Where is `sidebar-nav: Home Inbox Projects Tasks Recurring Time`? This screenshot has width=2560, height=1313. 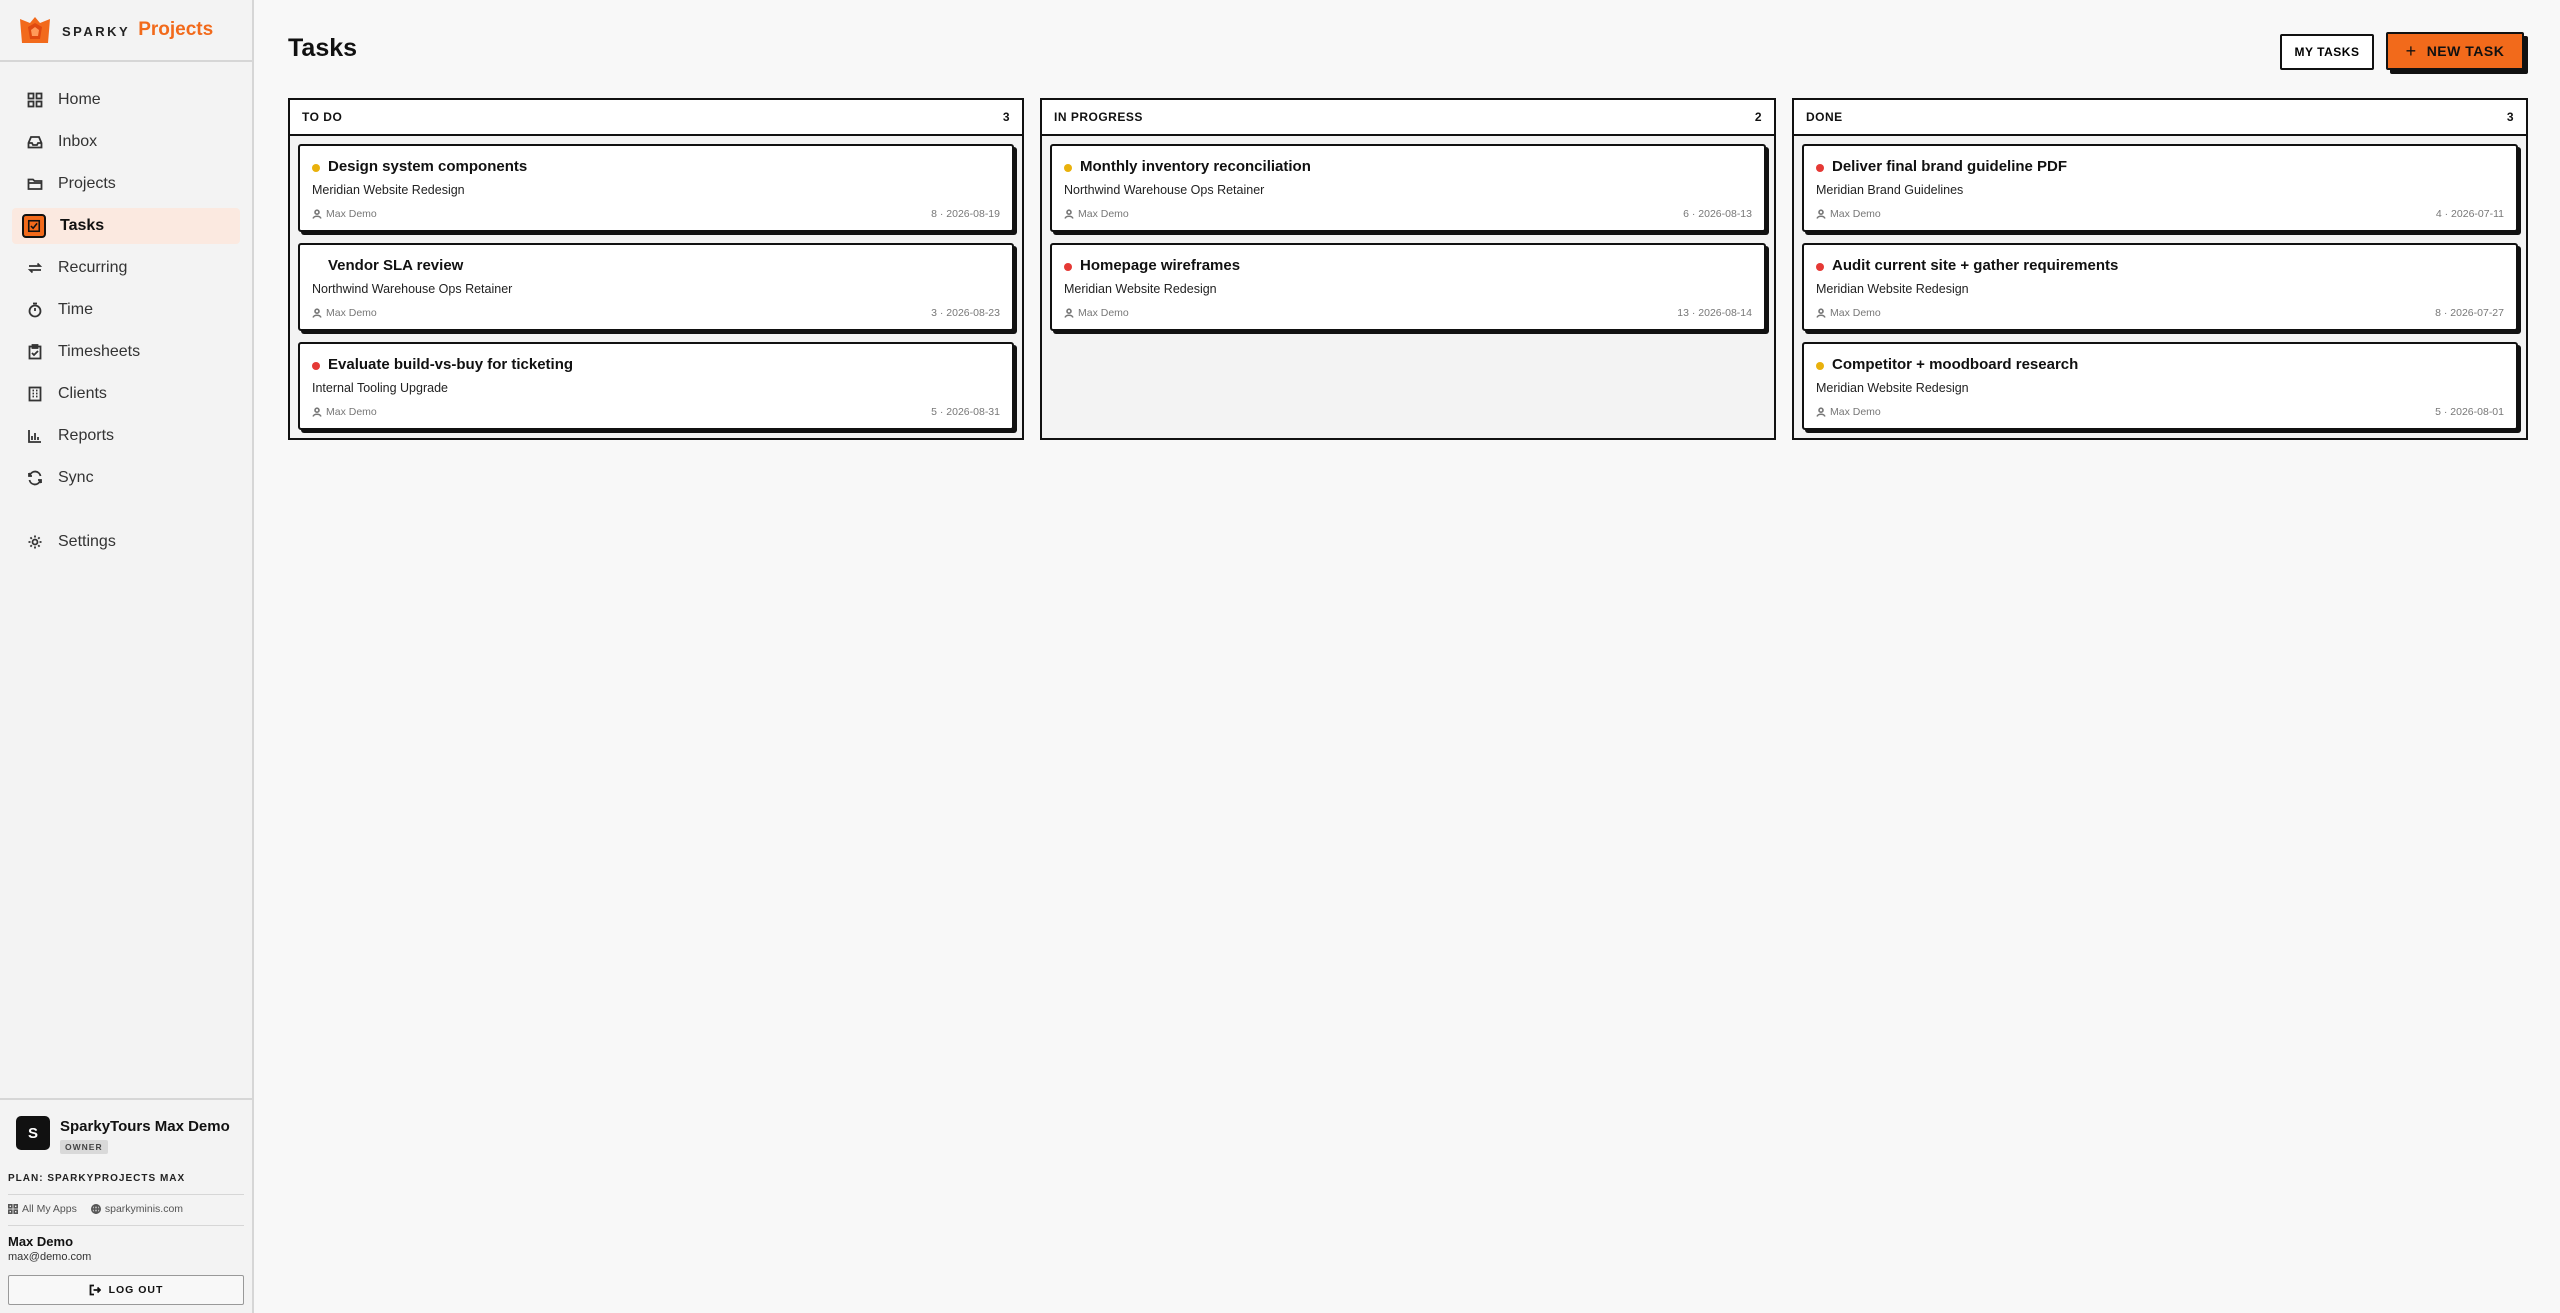 sidebar-nav: Home Inbox Projects Tasks Recurring Time is located at coordinates (126, 311).